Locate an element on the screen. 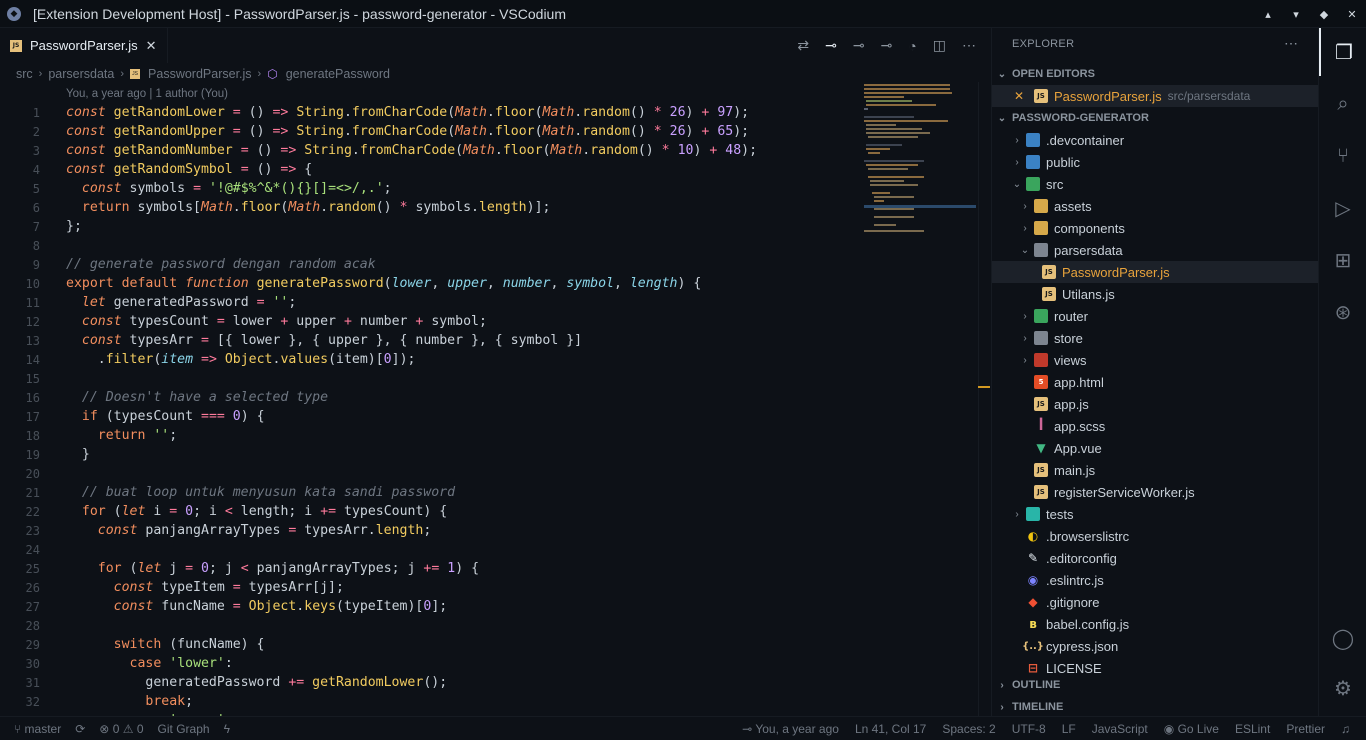 The image size is (1366, 740). html-file-icon: 5 is located at coordinates (1041, 382).